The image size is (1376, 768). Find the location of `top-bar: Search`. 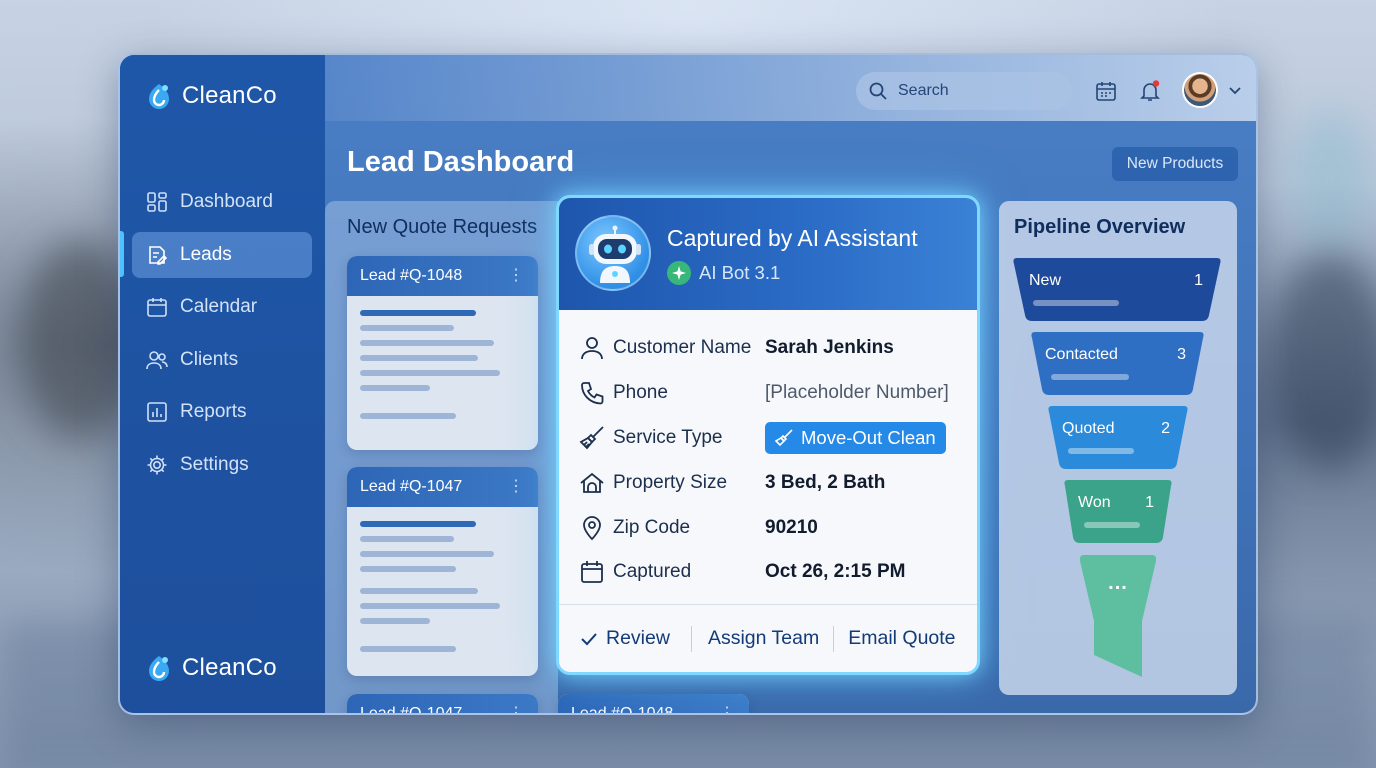

top-bar: Search is located at coordinates (790, 88).